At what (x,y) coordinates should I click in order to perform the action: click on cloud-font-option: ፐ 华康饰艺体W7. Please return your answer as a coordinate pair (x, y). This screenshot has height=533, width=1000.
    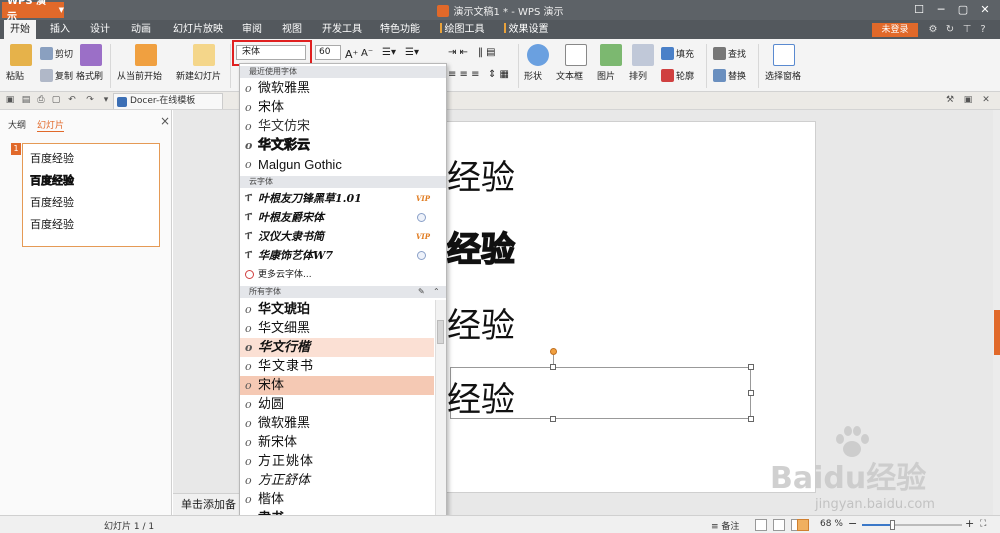
    Looking at the image, I should click on (343, 255).